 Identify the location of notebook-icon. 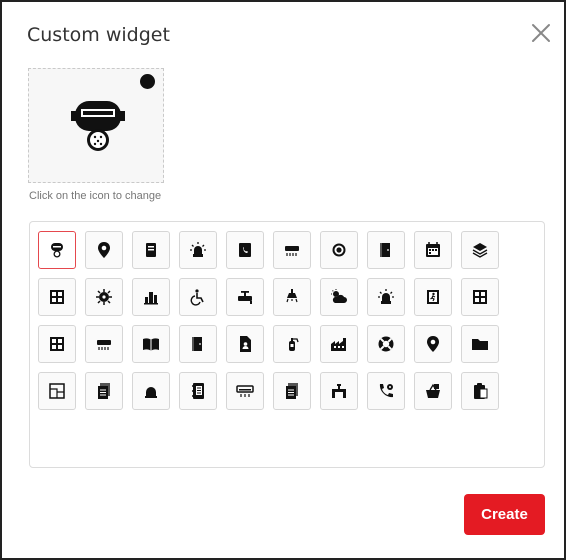
(151, 250).